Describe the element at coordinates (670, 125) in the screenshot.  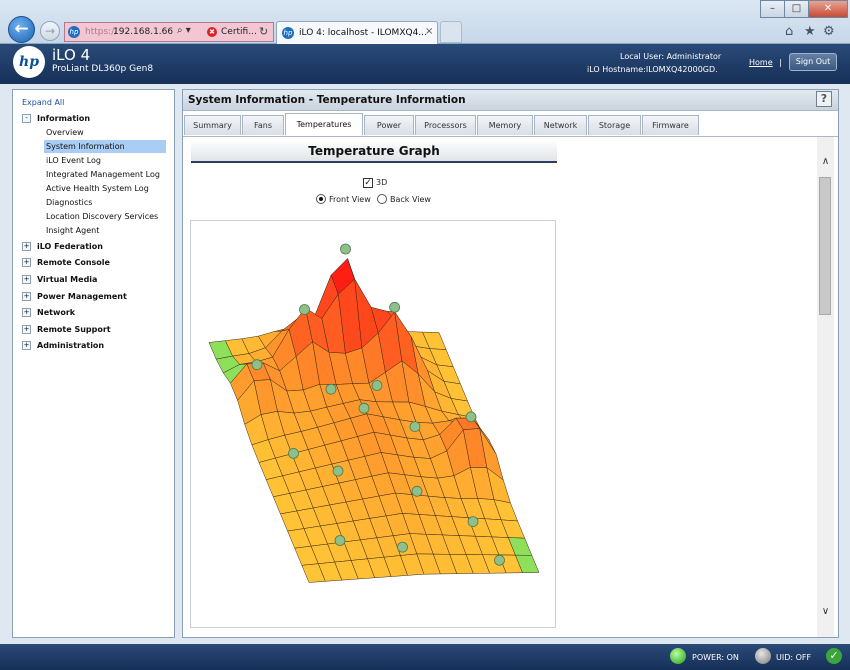
I see `tab-firmware: Firmware` at that location.